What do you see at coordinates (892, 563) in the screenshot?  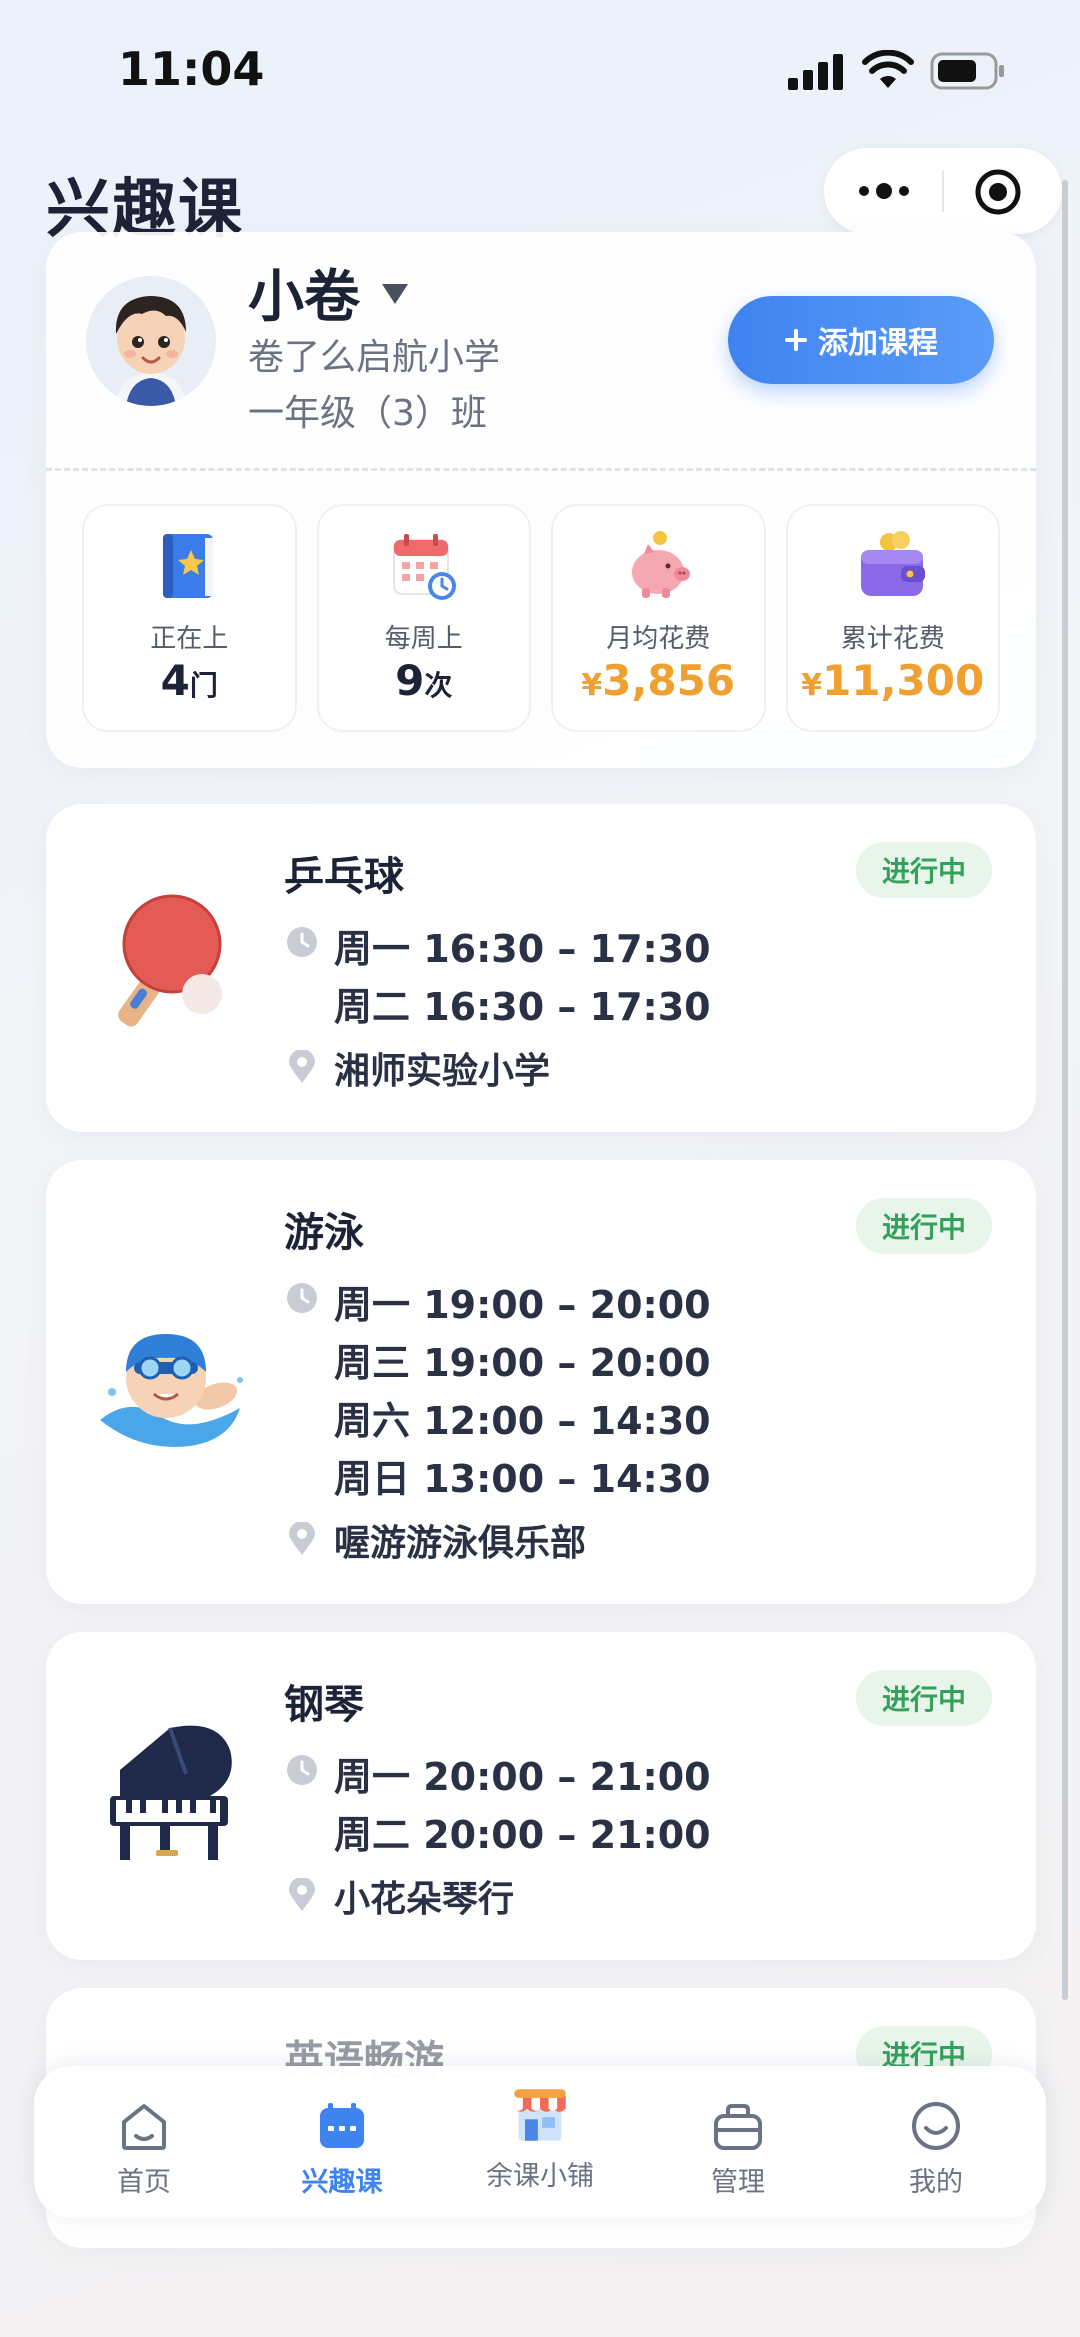 I see `wallet-icon` at bounding box center [892, 563].